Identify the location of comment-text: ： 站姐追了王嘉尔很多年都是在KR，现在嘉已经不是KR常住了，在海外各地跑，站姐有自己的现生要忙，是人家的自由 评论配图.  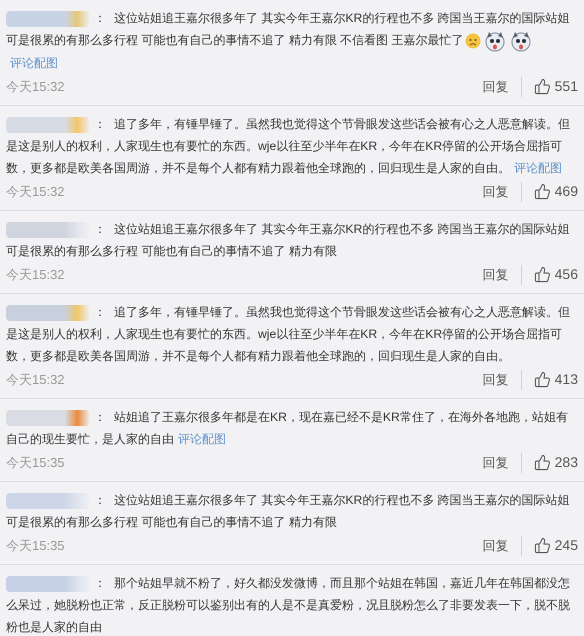
(287, 428).